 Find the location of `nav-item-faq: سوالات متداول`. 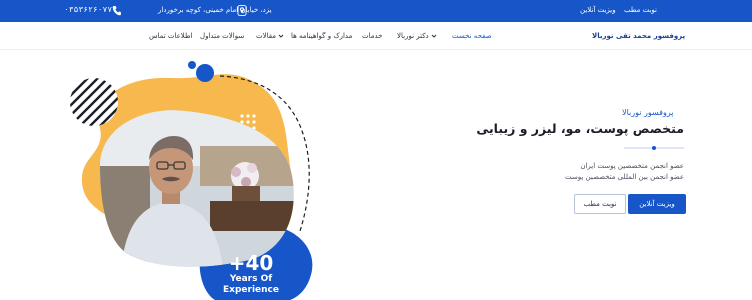

nav-item-faq: سوالات متداول is located at coordinates (222, 36).